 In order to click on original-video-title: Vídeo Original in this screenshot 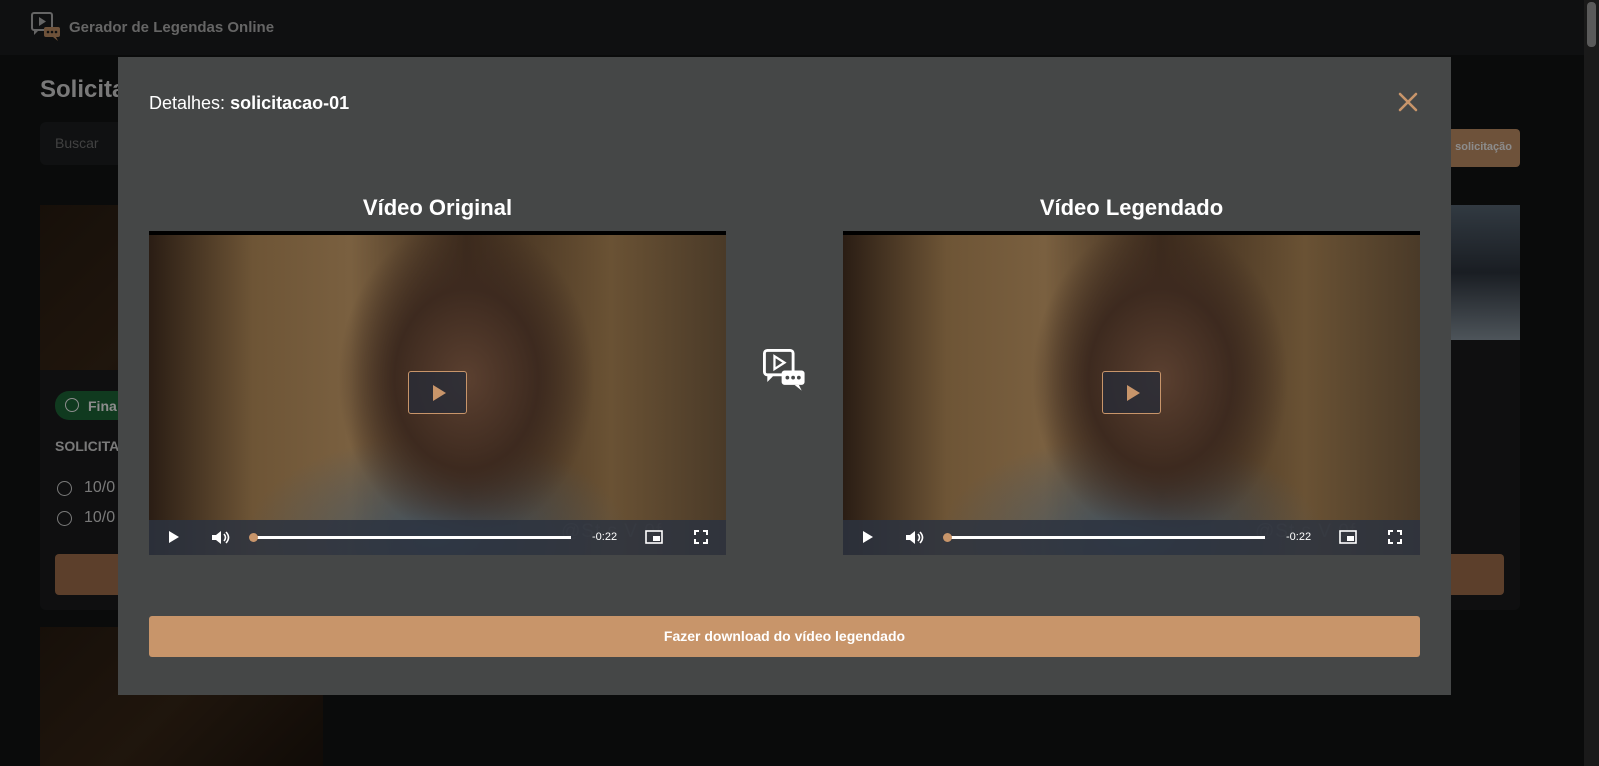, I will do `click(437, 207)`.